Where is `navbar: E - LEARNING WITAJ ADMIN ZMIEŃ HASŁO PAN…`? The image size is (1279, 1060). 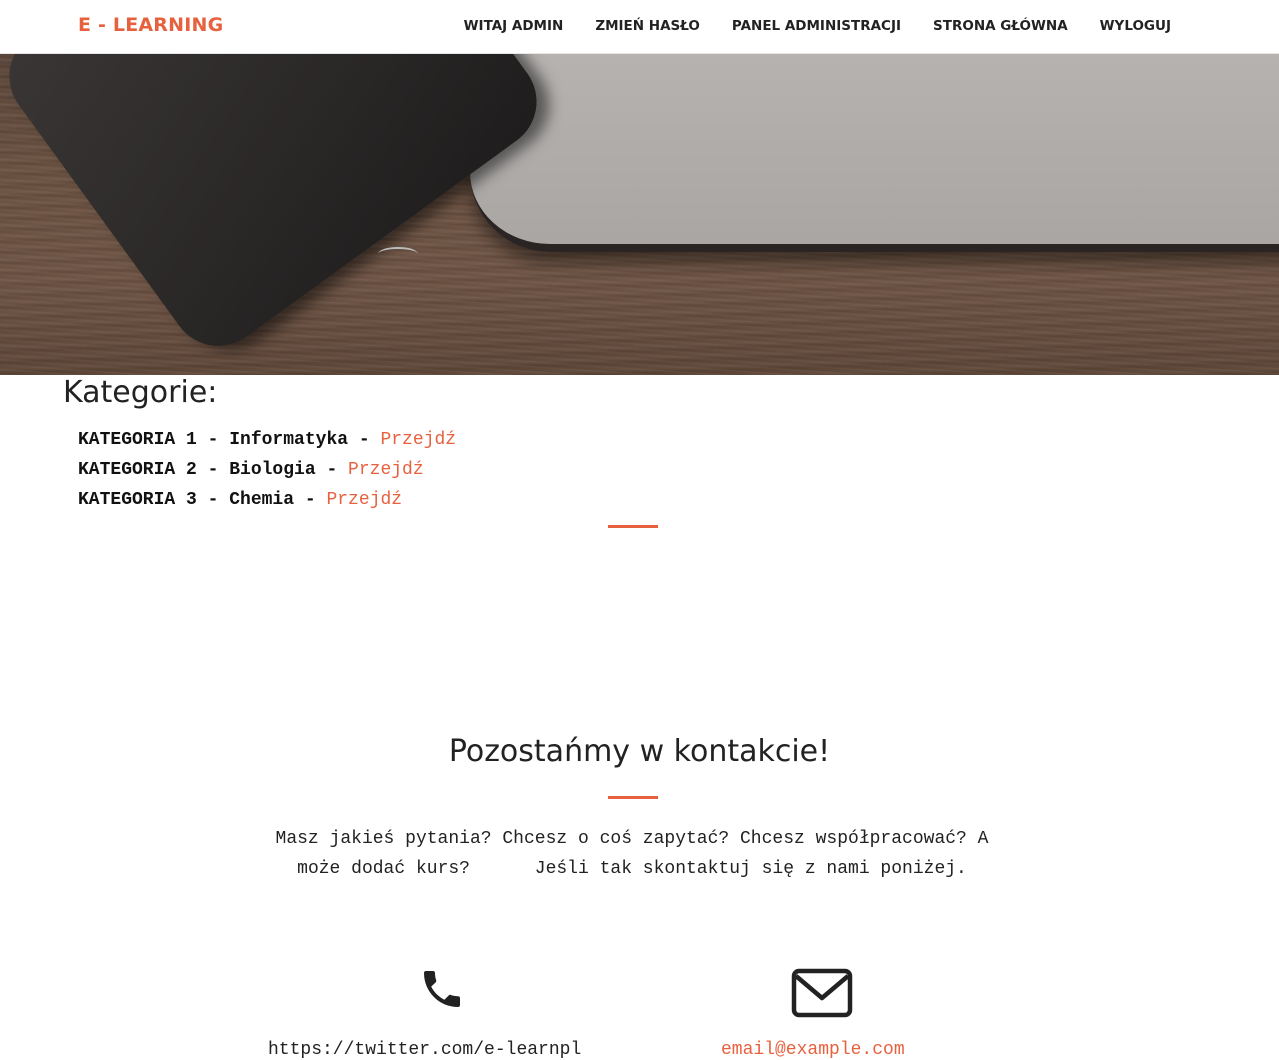 navbar: E - LEARNING WITAJ ADMIN ZMIEŃ HASŁO PAN… is located at coordinates (639, 27).